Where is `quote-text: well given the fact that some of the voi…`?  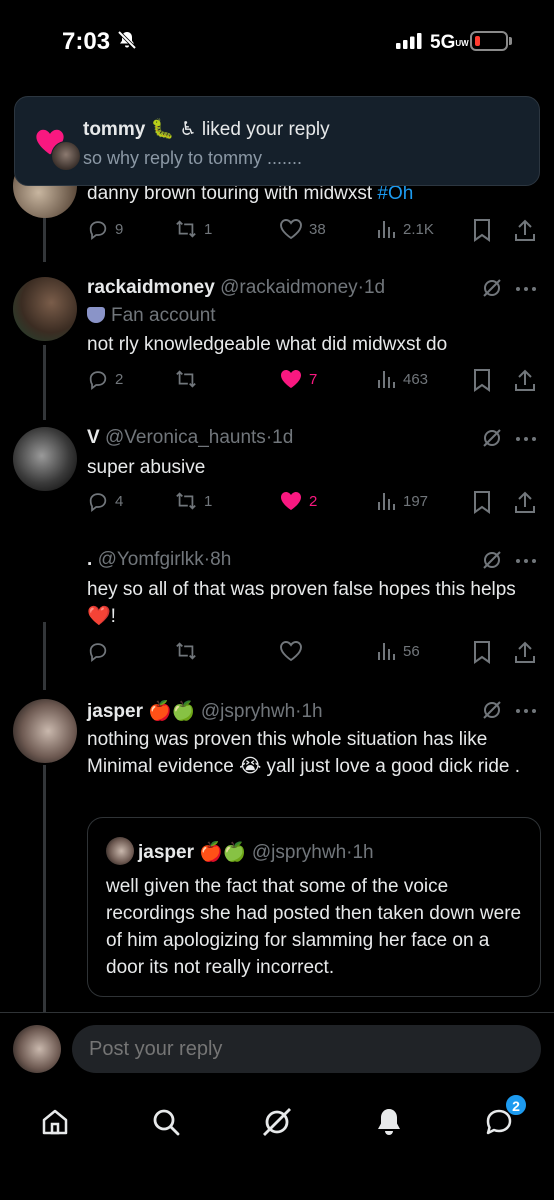
quote-text: well given the fact that some of the voi… is located at coordinates (314, 927).